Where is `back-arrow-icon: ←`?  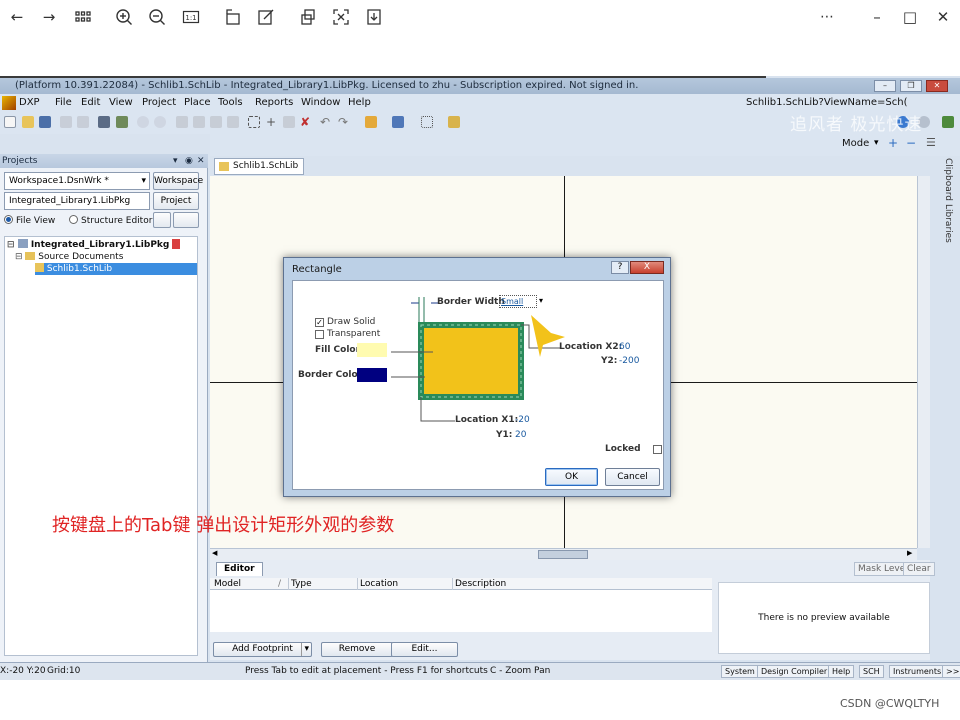
back-arrow-icon: ← is located at coordinates (17, 17).